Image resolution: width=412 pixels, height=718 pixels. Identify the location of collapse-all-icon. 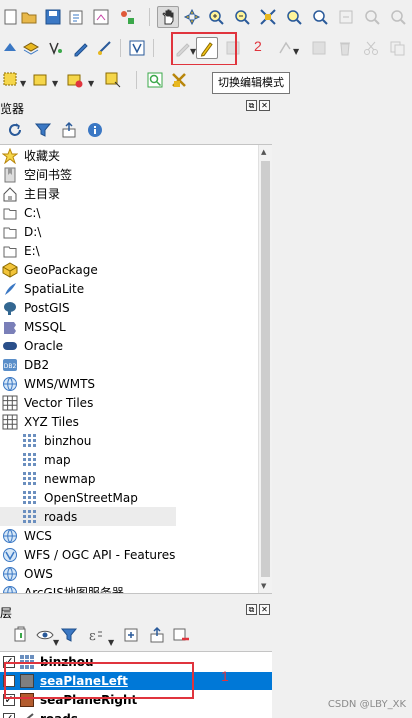
(69, 130).